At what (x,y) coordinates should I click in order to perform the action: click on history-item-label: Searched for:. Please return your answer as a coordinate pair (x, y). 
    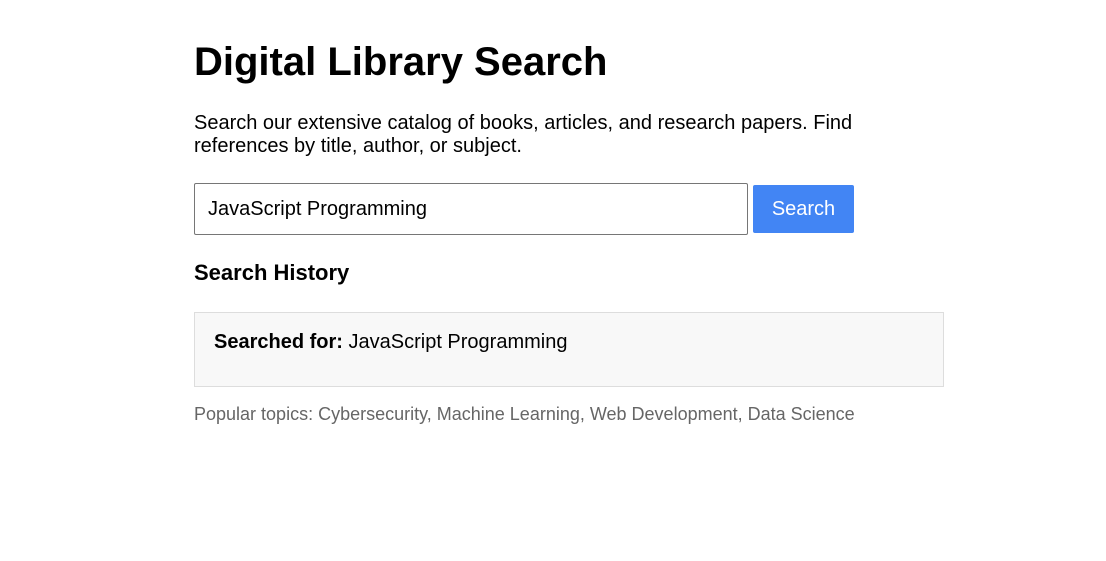
    Looking at the image, I should click on (278, 342).